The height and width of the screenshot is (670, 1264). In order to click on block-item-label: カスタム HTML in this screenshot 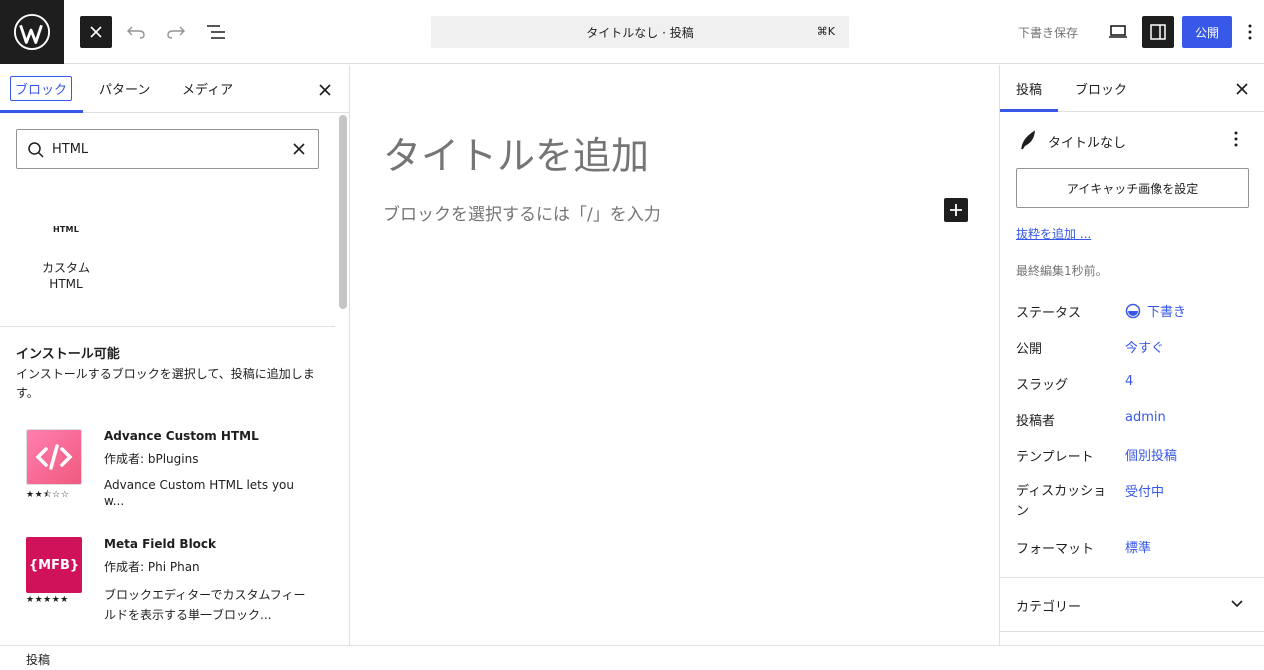, I will do `click(65, 276)`.